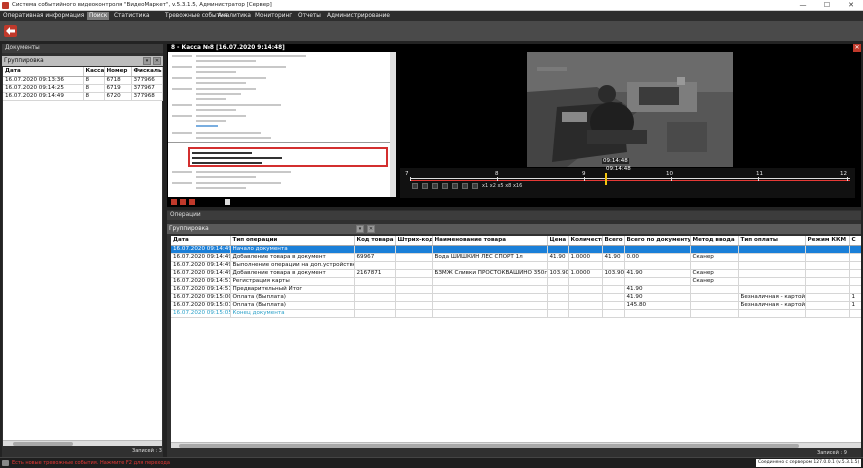 This screenshot has width=863, height=468. What do you see at coordinates (234, 16) in the screenshot?
I see `menu-item-analytics: Аналитика` at bounding box center [234, 16].